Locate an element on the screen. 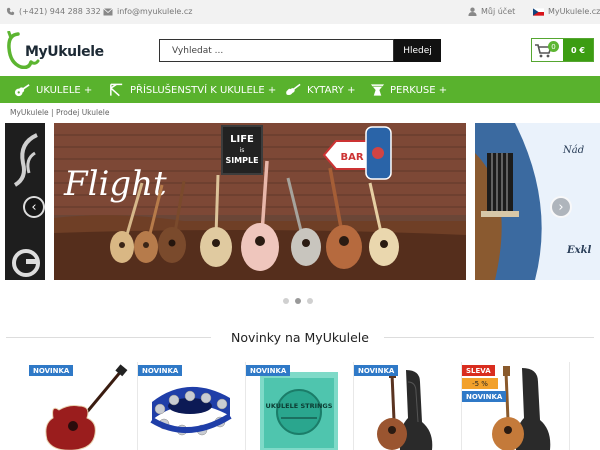 This screenshot has height=450, width=600. ukulele-icon is located at coordinates (22, 90).